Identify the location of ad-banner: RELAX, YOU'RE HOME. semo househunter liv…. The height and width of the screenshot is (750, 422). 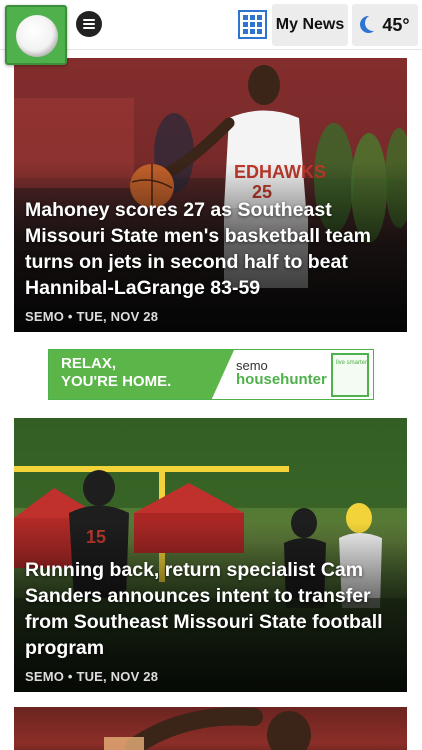
(211, 374).